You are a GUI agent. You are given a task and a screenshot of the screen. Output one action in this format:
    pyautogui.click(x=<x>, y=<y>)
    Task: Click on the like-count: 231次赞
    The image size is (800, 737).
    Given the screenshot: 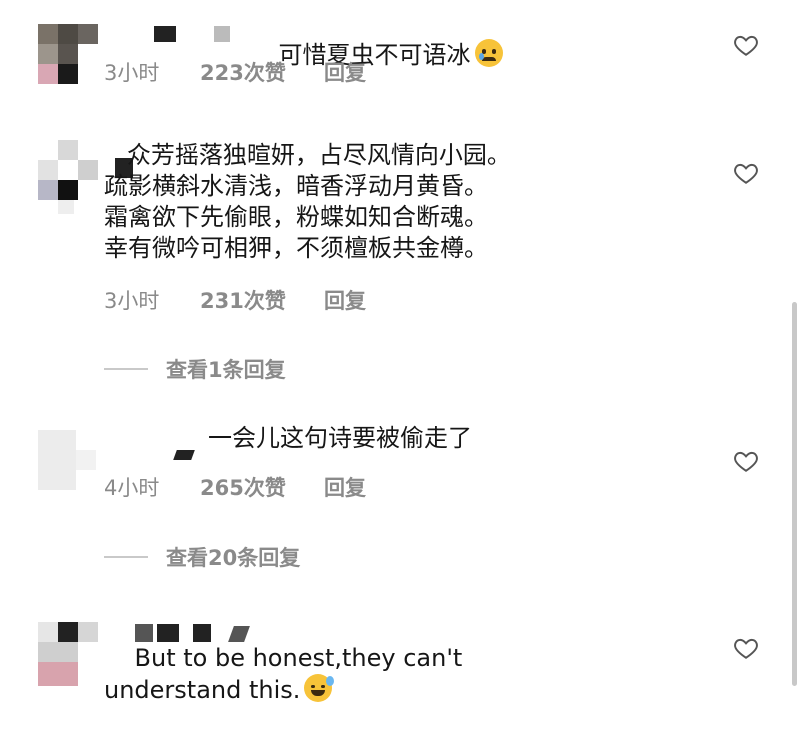 What is the action you would take?
    pyautogui.click(x=262, y=300)
    